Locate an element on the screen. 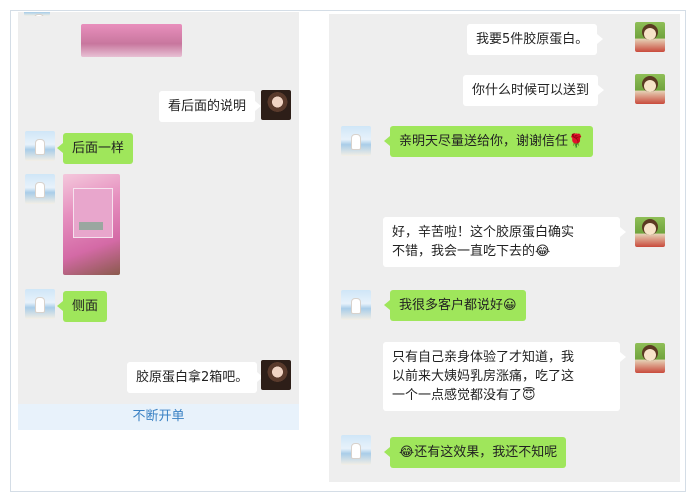 This screenshot has height=499, width=695. message-text: 后面一样 is located at coordinates (98, 148).